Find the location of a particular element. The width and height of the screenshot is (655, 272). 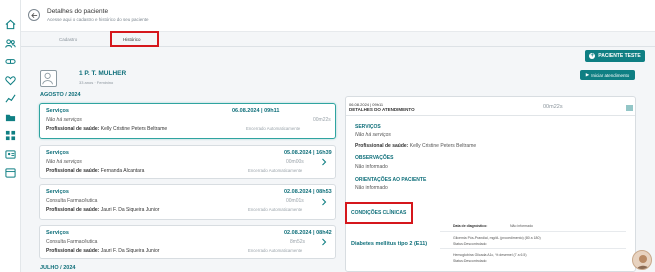

tab-cadastro: Cadastro is located at coordinates (68, 39).